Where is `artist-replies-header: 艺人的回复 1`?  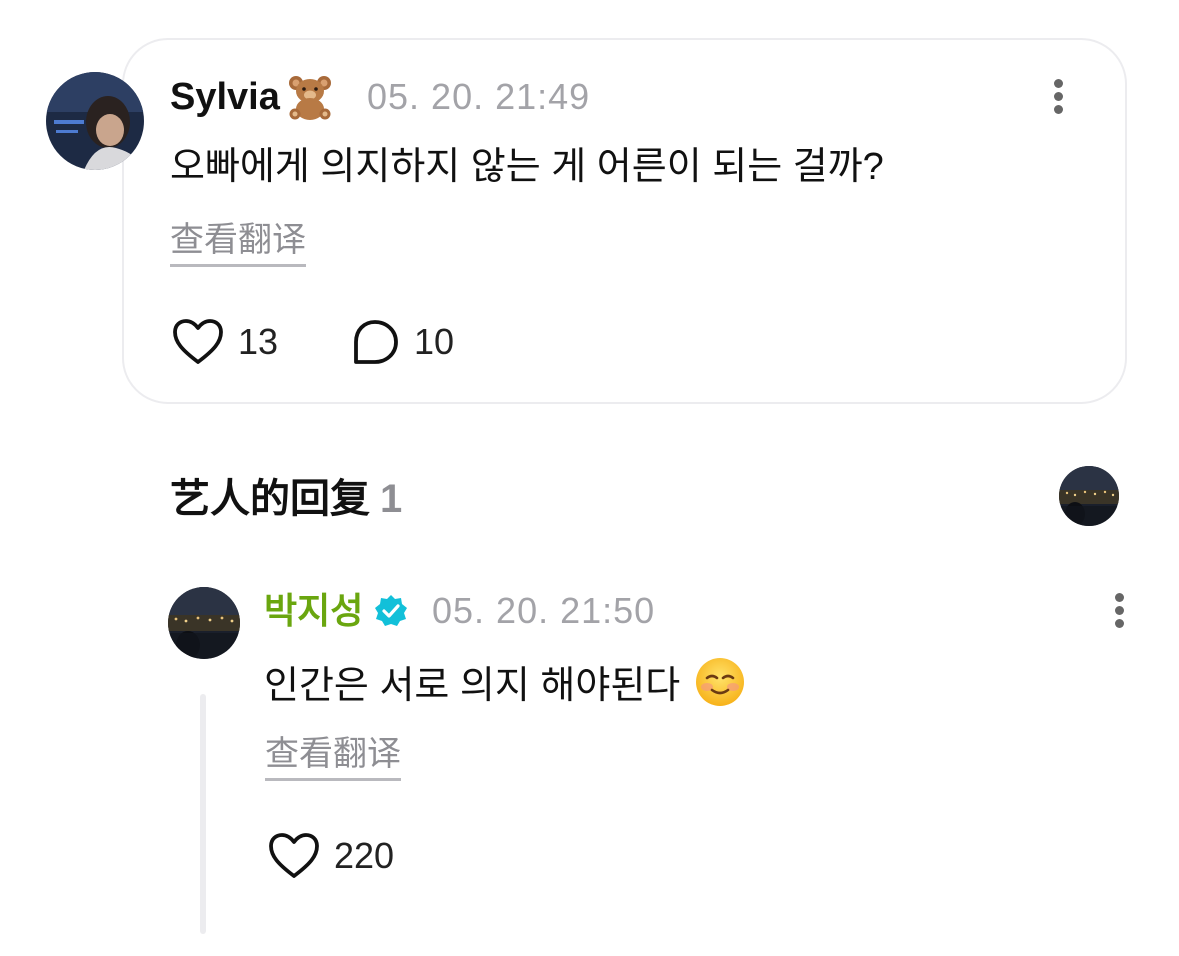
artist-replies-header: 艺人的回复 1 is located at coordinates (286, 499).